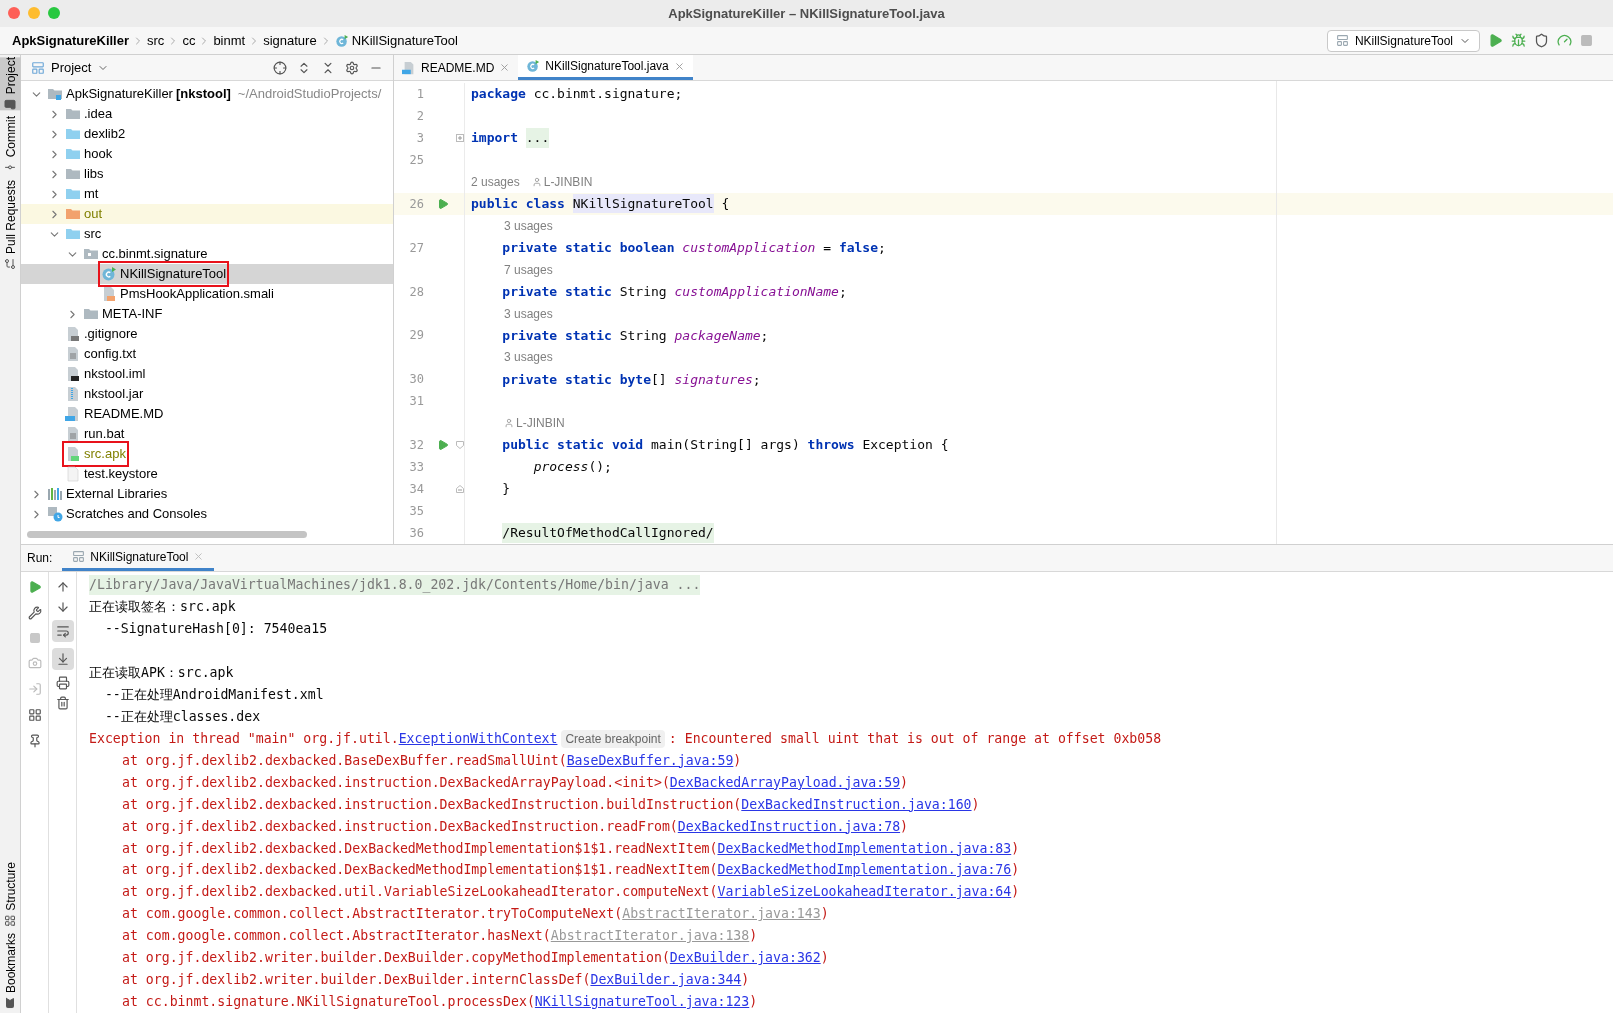  Describe the element at coordinates (207, 94) in the screenshot. I see `tree-row: ApkSignatureKiller [nkstool] ~/AndroidStudioProjects/` at that location.